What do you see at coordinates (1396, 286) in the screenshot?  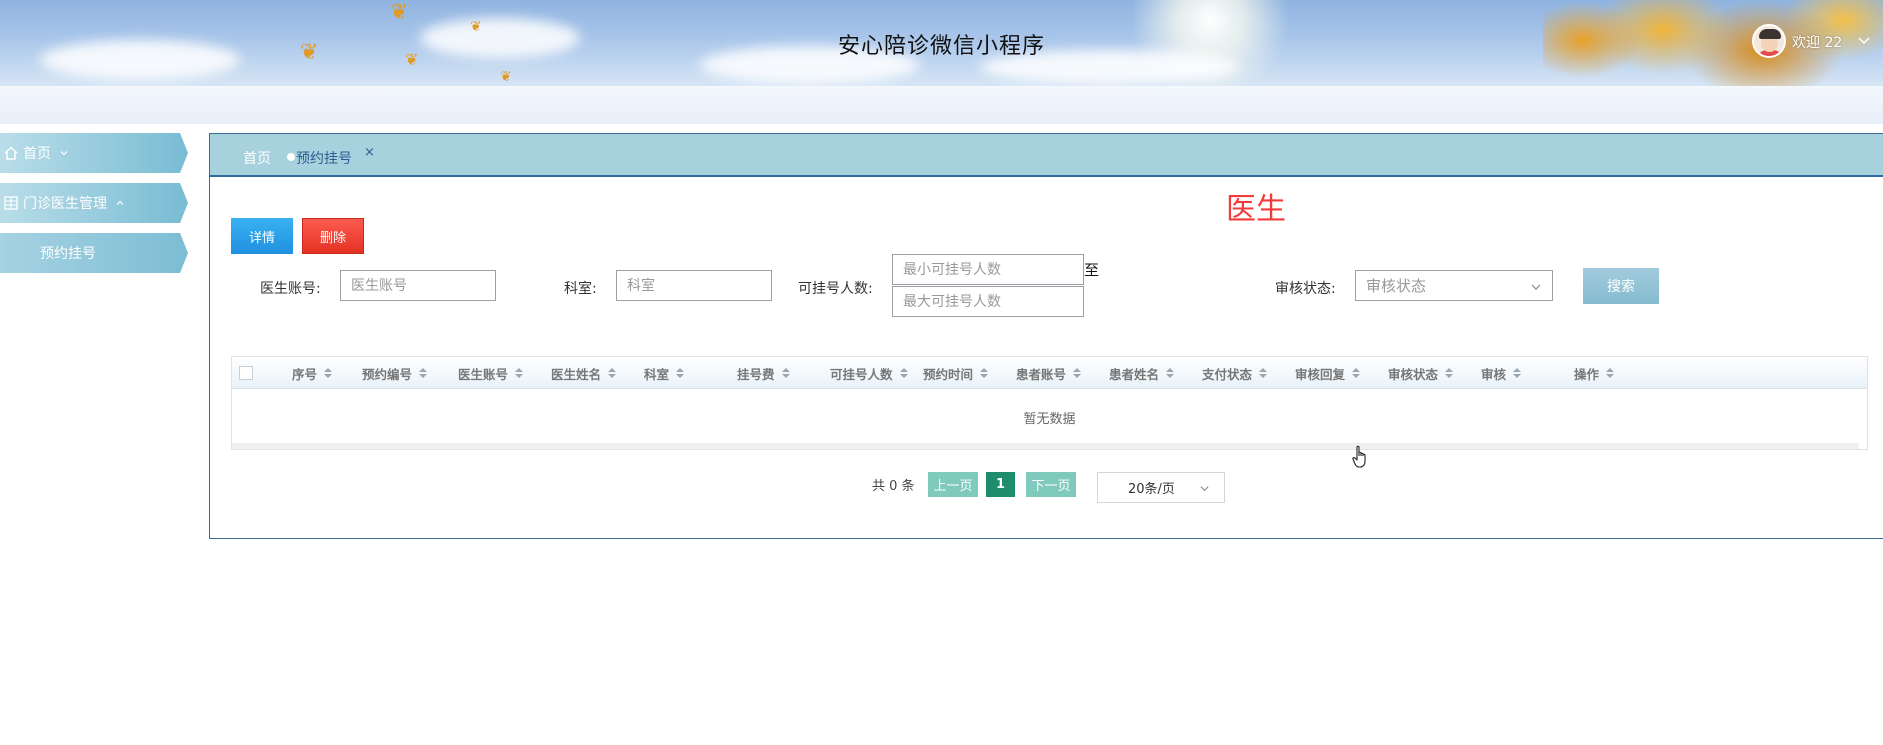 I see `review-status-select-value: 审核状态` at bounding box center [1396, 286].